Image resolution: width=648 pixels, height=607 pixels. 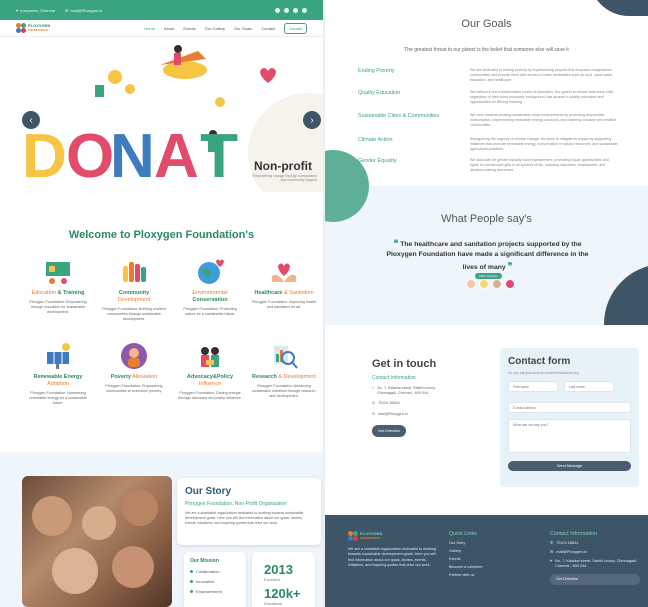 What do you see at coordinates (97, 541) in the screenshot?
I see `children-photo` at bounding box center [97, 541].